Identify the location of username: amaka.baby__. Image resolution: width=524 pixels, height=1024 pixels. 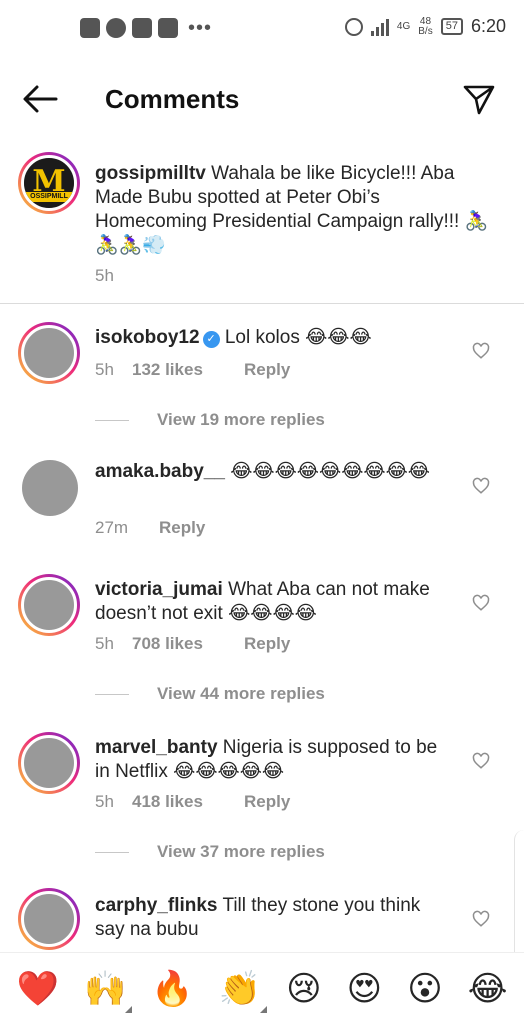
(160, 471).